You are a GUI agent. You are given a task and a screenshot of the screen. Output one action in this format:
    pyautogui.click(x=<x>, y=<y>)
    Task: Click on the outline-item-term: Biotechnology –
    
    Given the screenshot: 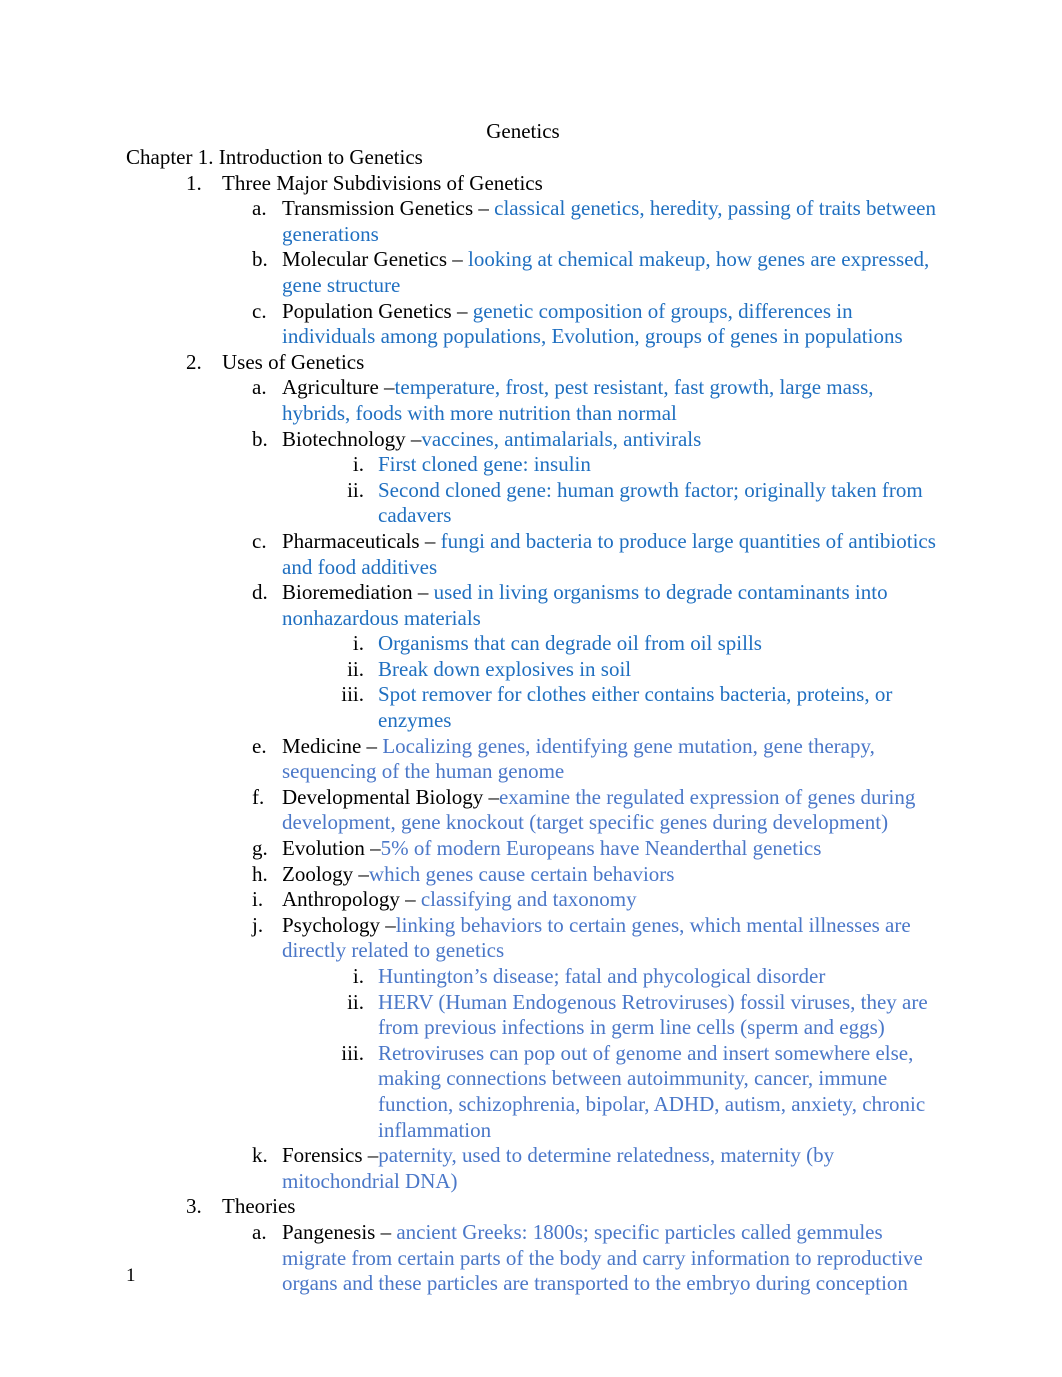 What is the action you would take?
    pyautogui.click(x=352, y=438)
    